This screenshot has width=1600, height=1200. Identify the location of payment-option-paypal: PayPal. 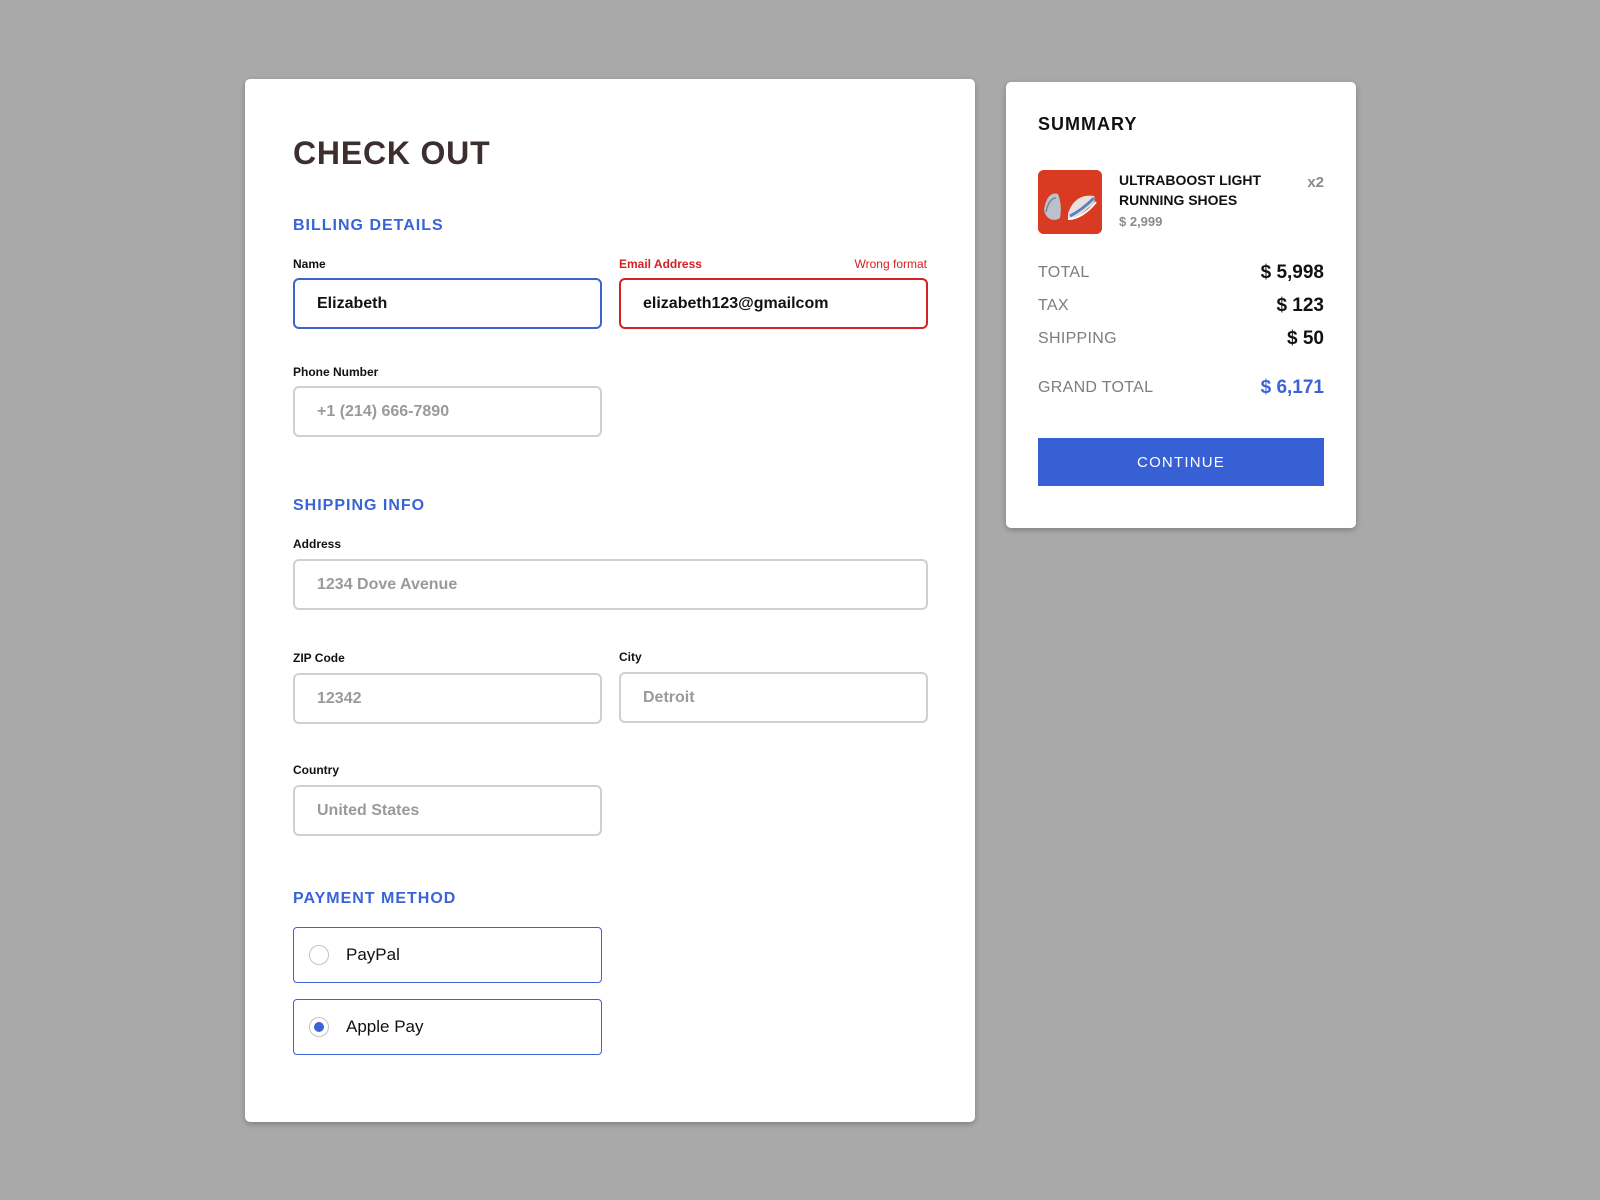
(447, 955).